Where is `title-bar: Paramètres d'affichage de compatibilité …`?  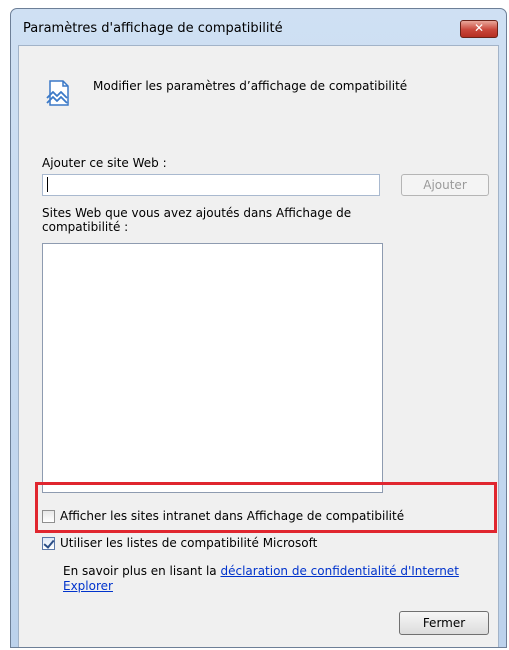 title-bar: Paramètres d'affichage de compatibilité … is located at coordinates (258, 27).